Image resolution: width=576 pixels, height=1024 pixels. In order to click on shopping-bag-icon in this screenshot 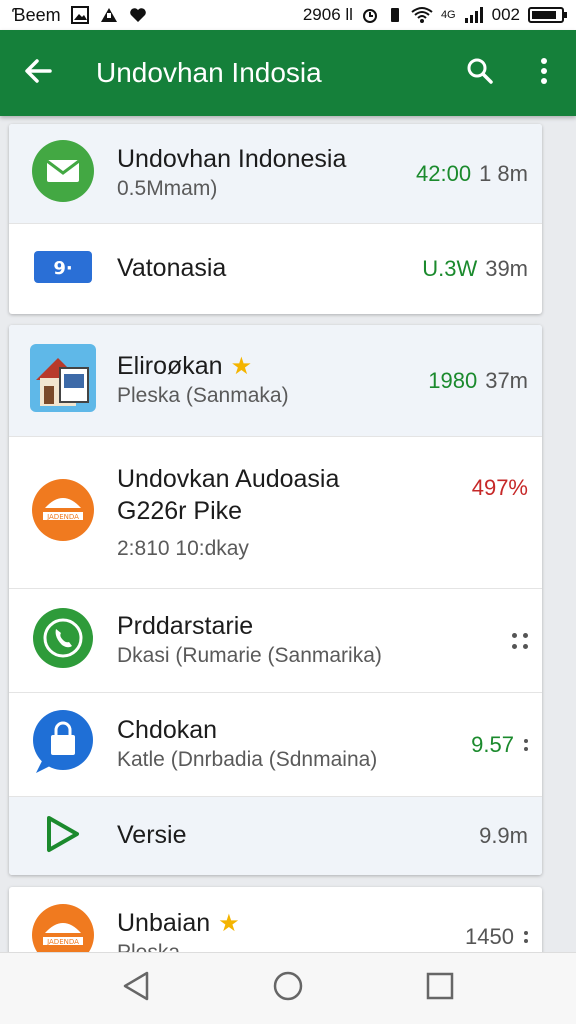, I will do `click(63, 744)`.